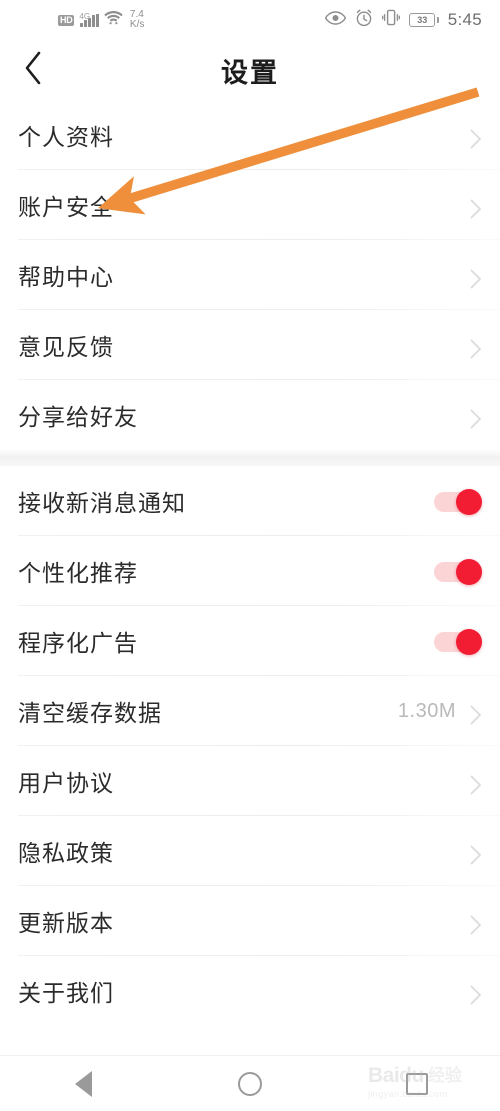 The image size is (500, 1111). Describe the element at coordinates (250, 991) in the screenshot. I see `settings-row-about-us: 关于我们` at that location.